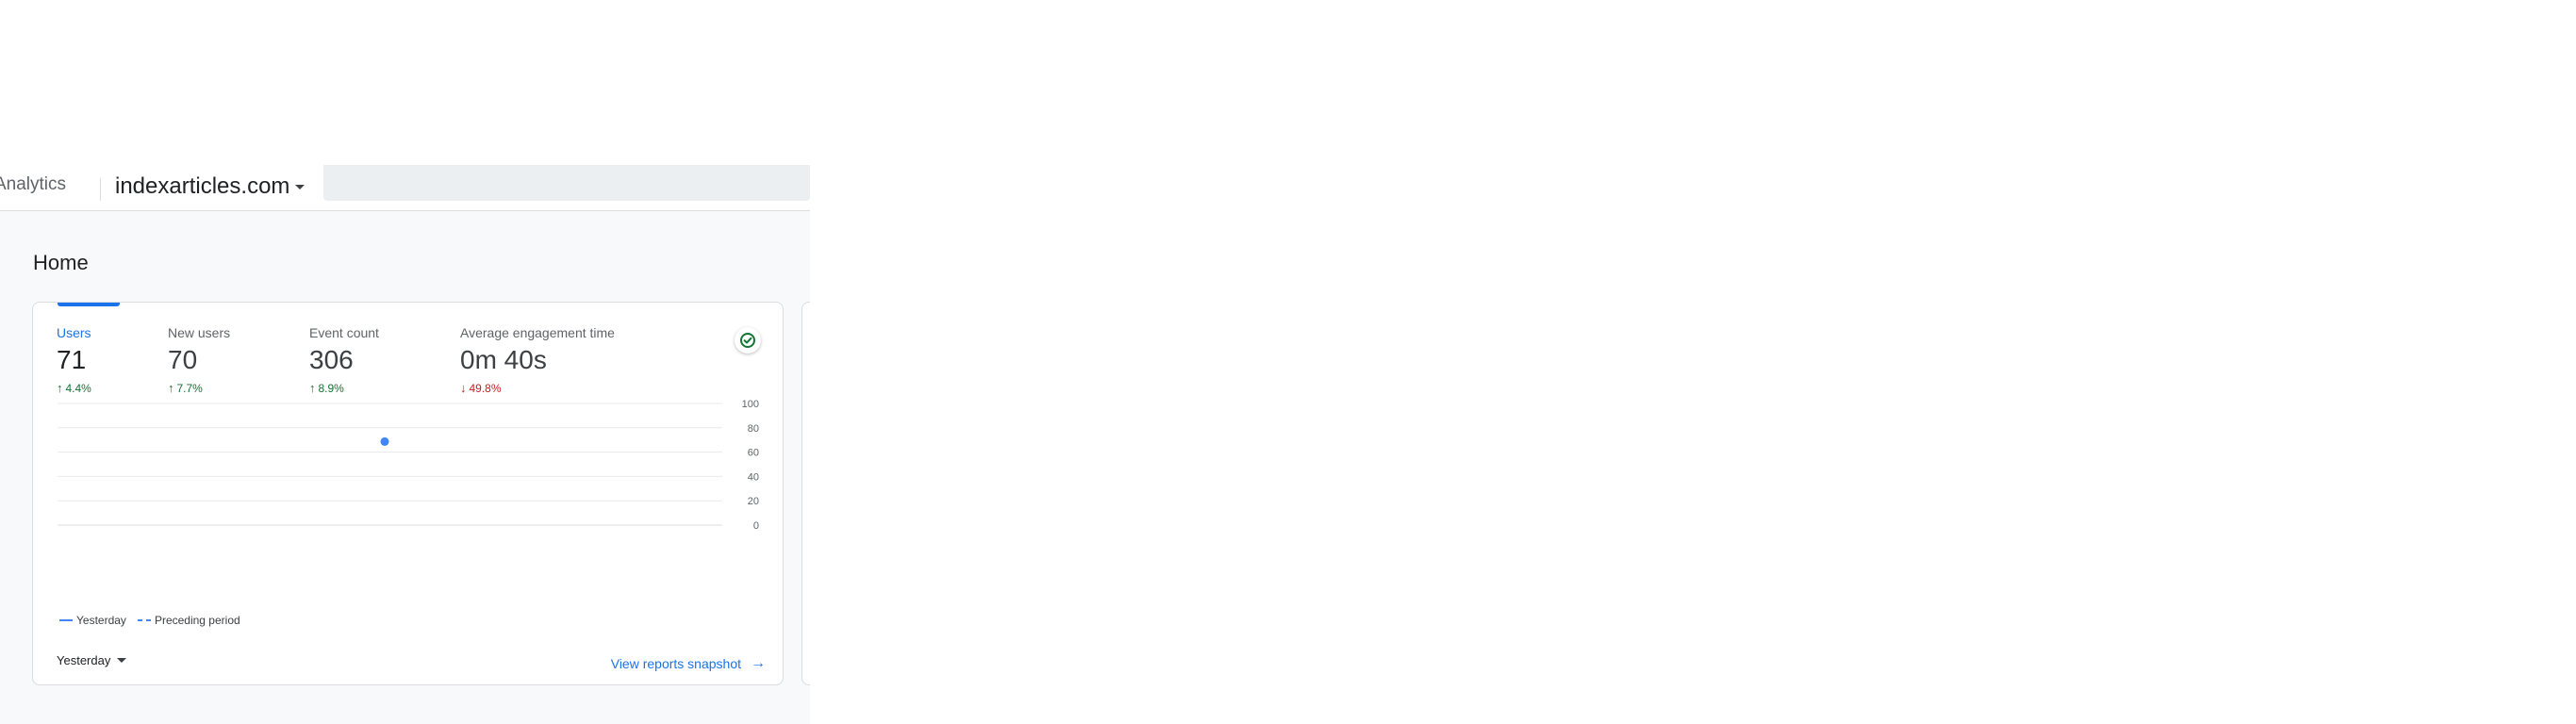  What do you see at coordinates (189, 388) in the screenshot?
I see `metric-change-value: 7.7%` at bounding box center [189, 388].